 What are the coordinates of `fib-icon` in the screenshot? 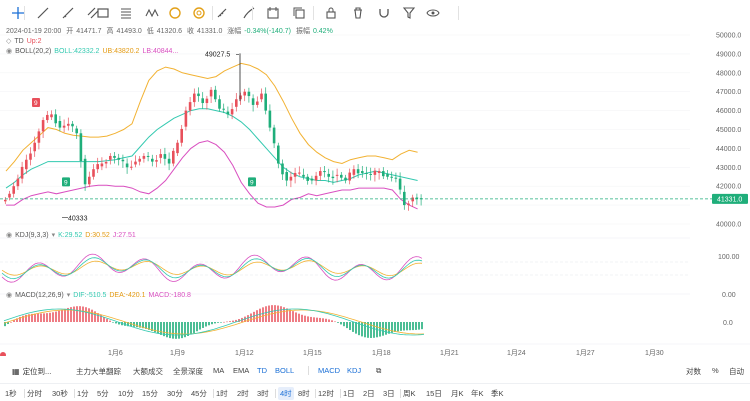 It's located at (126, 13).